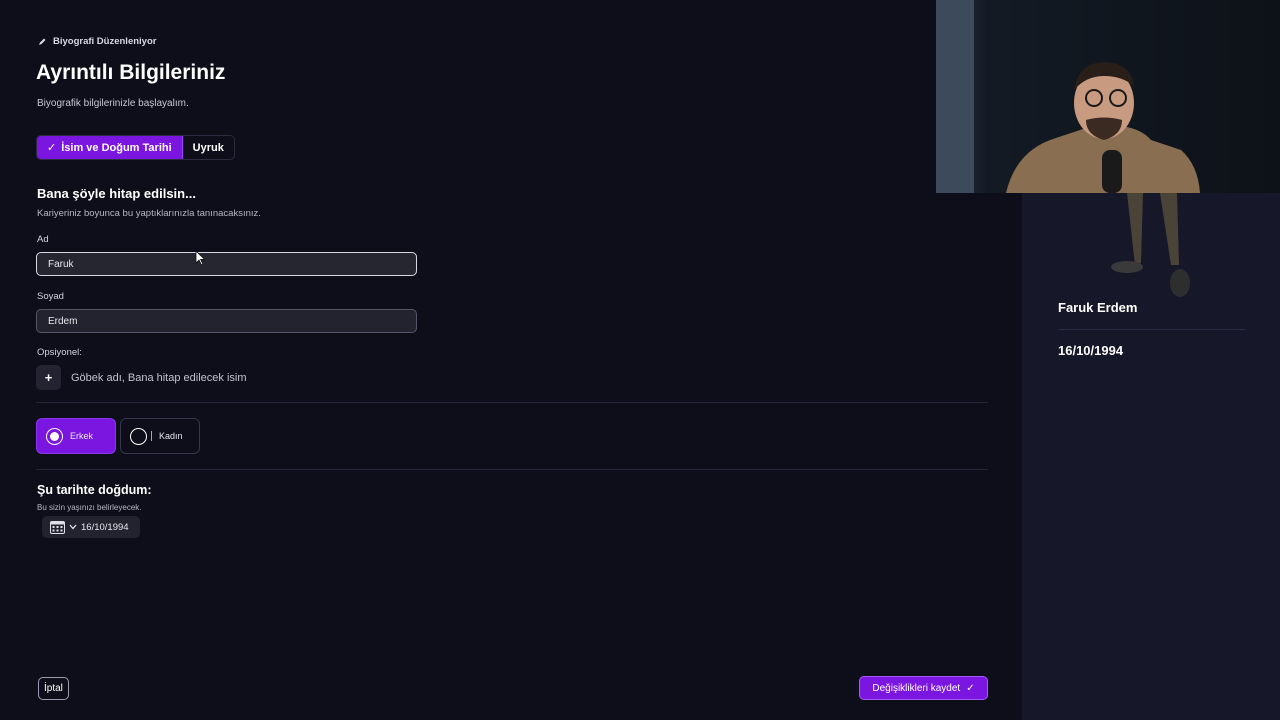  I want to click on text-caret, so click(151, 436).